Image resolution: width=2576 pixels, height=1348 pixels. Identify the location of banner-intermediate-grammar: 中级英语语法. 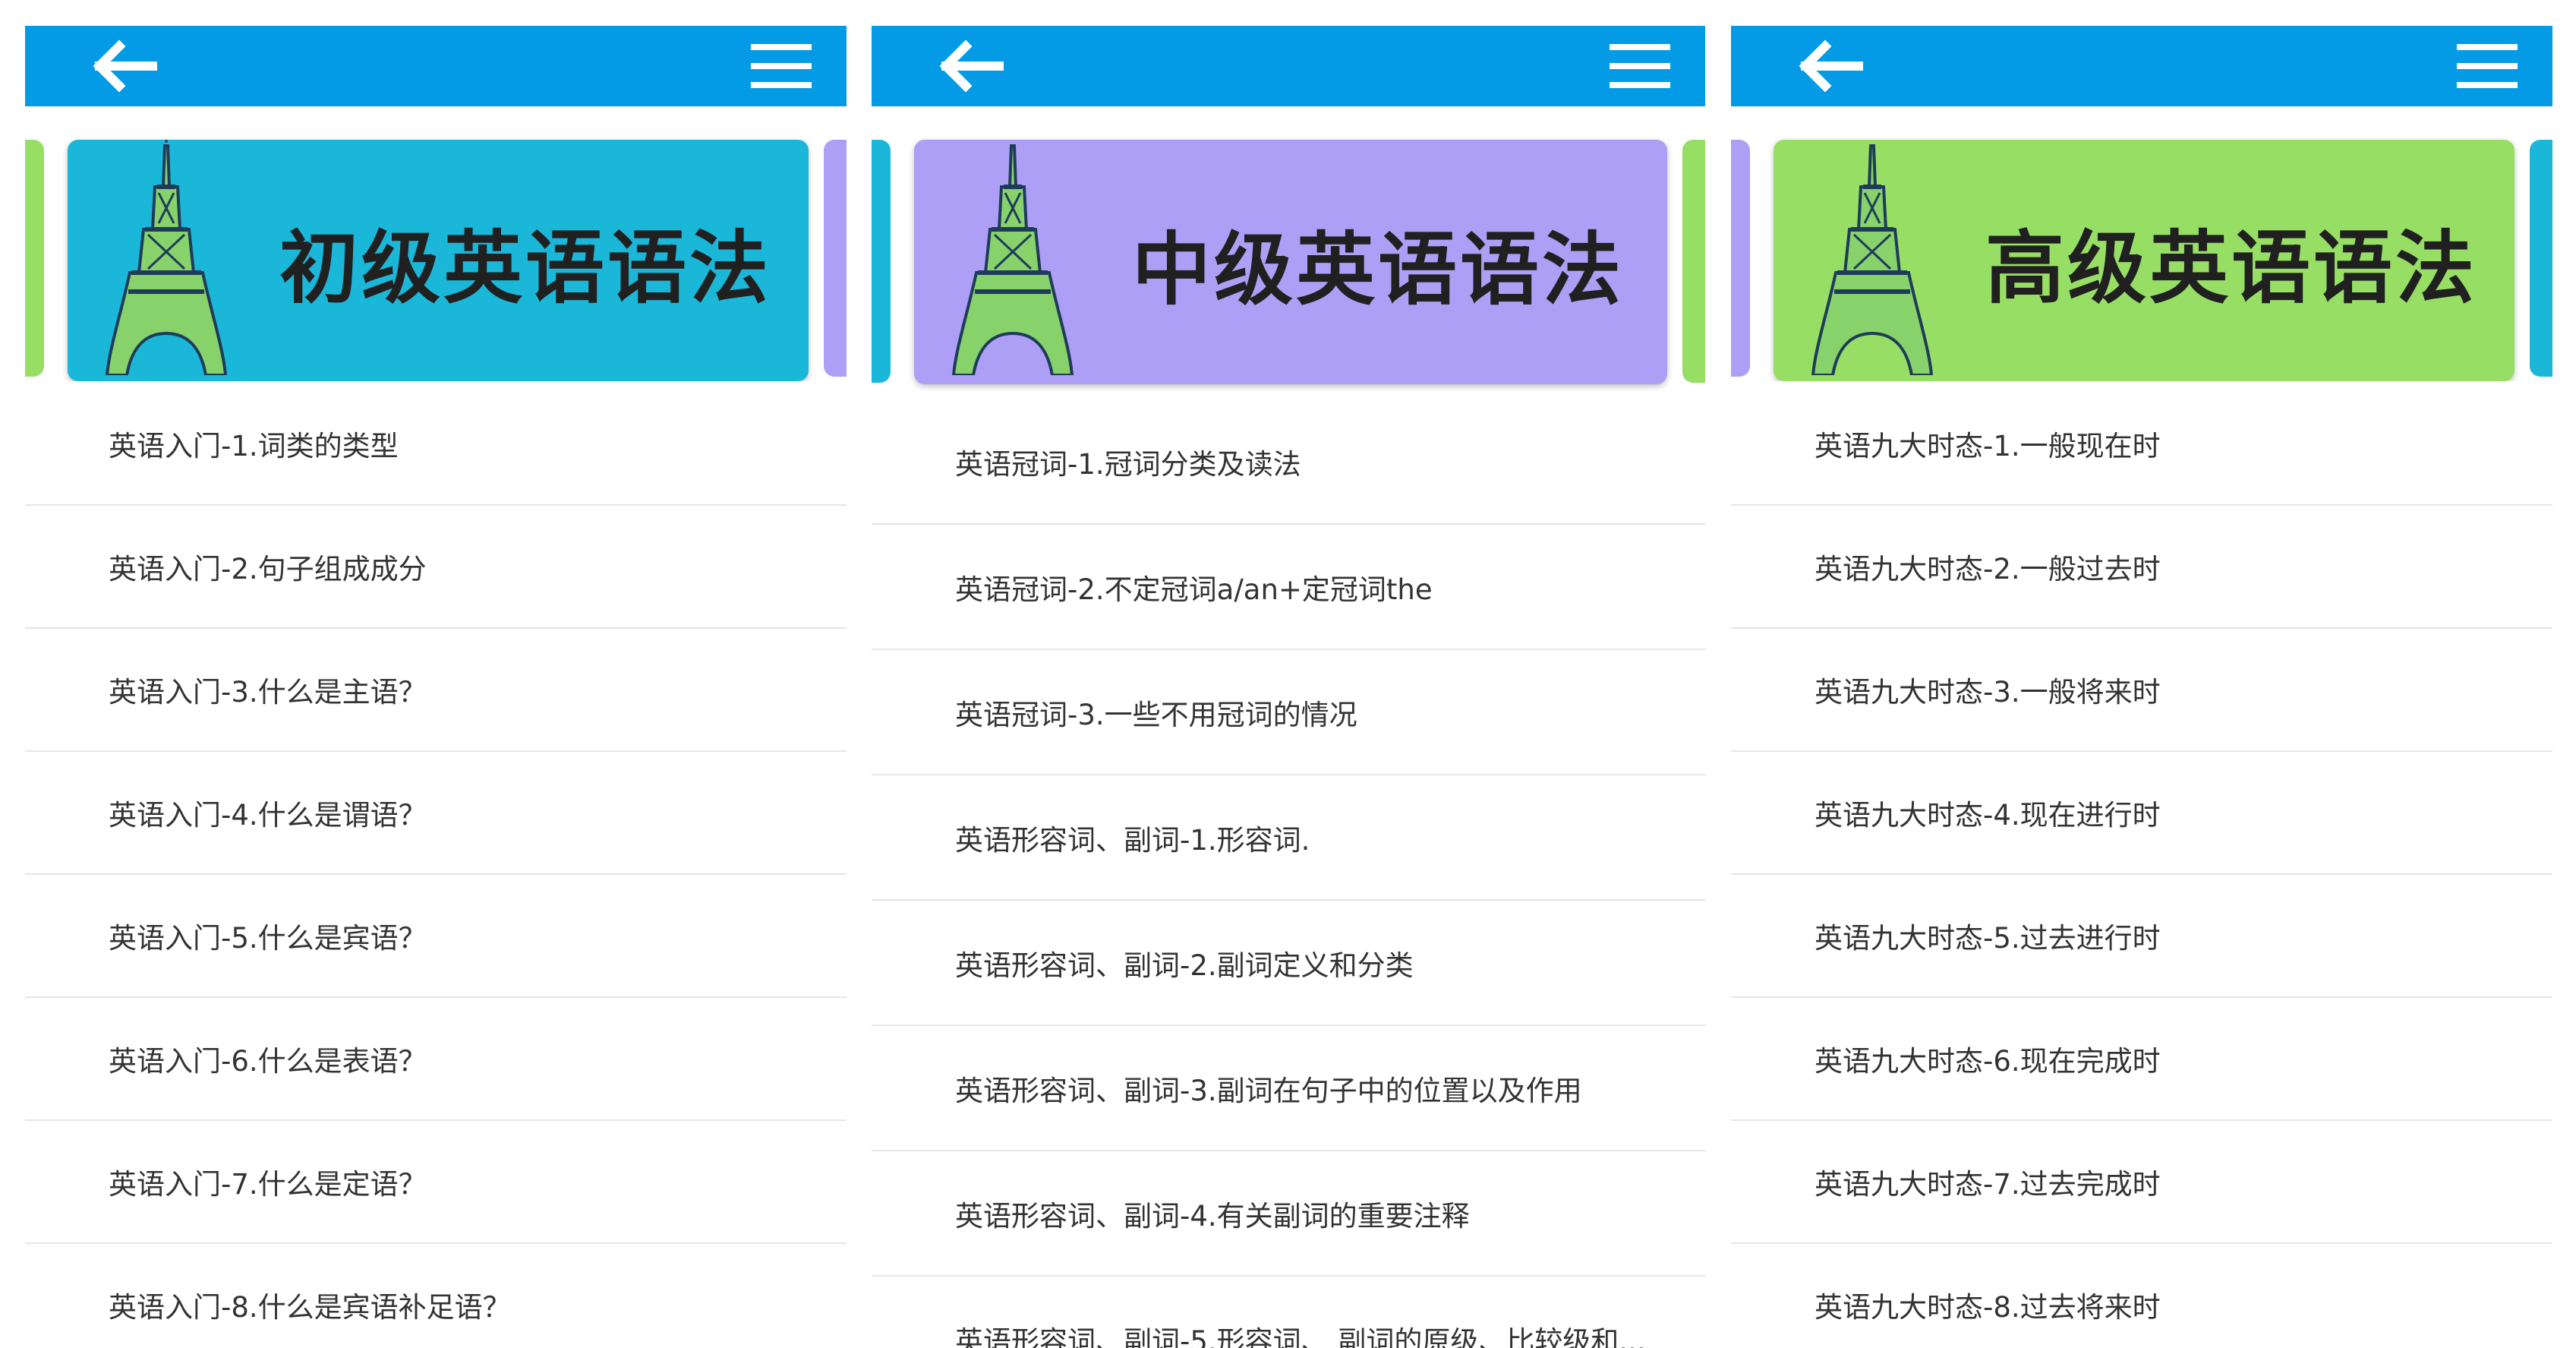
(1290, 262).